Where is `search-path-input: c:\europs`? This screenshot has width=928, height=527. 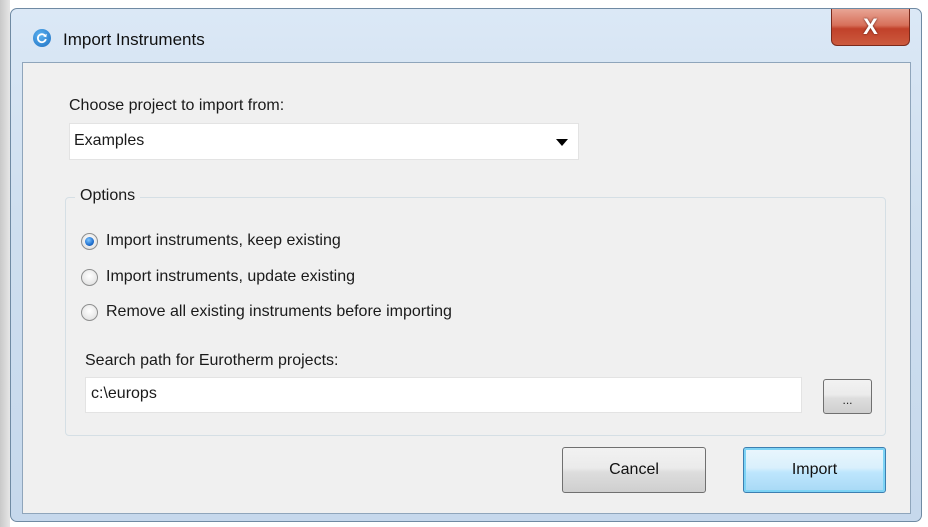
search-path-input: c:\europs is located at coordinates (443, 395).